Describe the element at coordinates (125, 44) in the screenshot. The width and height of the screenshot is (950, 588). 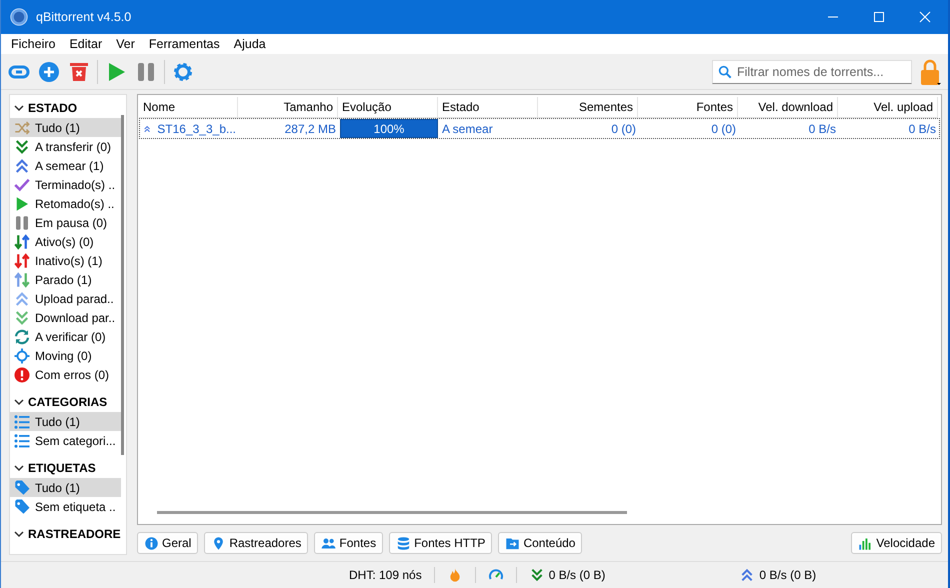
I see `menu-item: Ver` at that location.